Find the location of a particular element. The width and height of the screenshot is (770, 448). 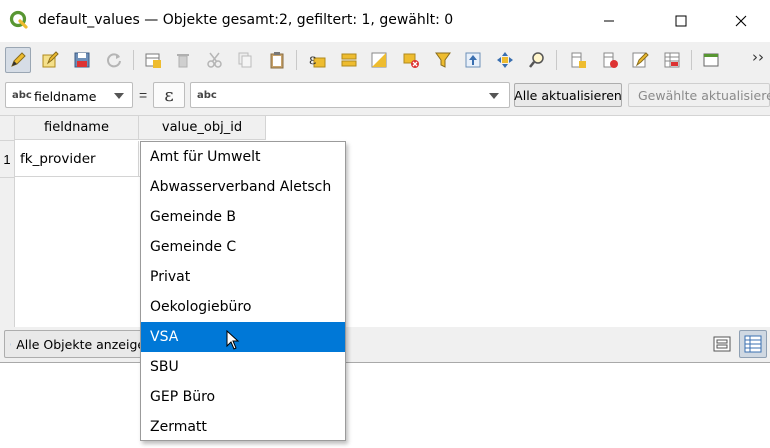

field-calculator-button is located at coordinates (640, 60).